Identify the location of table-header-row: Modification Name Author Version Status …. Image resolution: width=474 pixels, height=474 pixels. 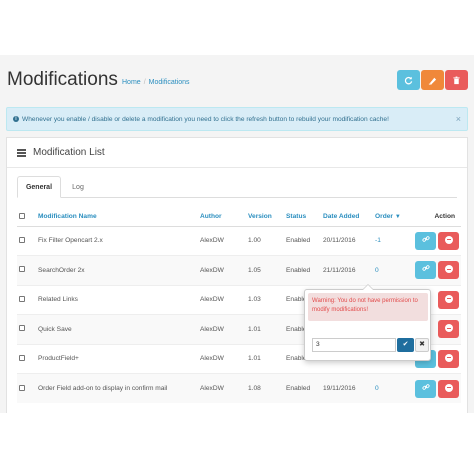
(239, 217).